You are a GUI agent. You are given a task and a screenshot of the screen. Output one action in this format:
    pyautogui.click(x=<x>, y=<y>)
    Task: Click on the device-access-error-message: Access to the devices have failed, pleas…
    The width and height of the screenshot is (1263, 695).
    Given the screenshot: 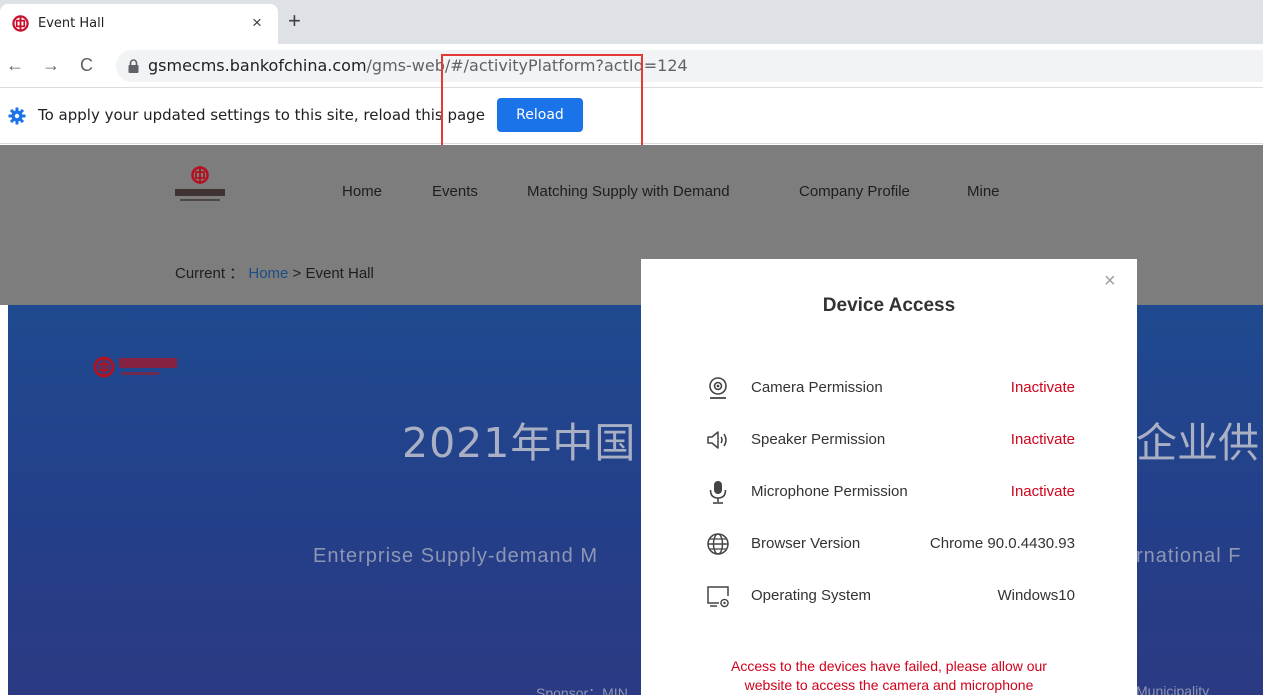 What is the action you would take?
    pyautogui.click(x=889, y=676)
    